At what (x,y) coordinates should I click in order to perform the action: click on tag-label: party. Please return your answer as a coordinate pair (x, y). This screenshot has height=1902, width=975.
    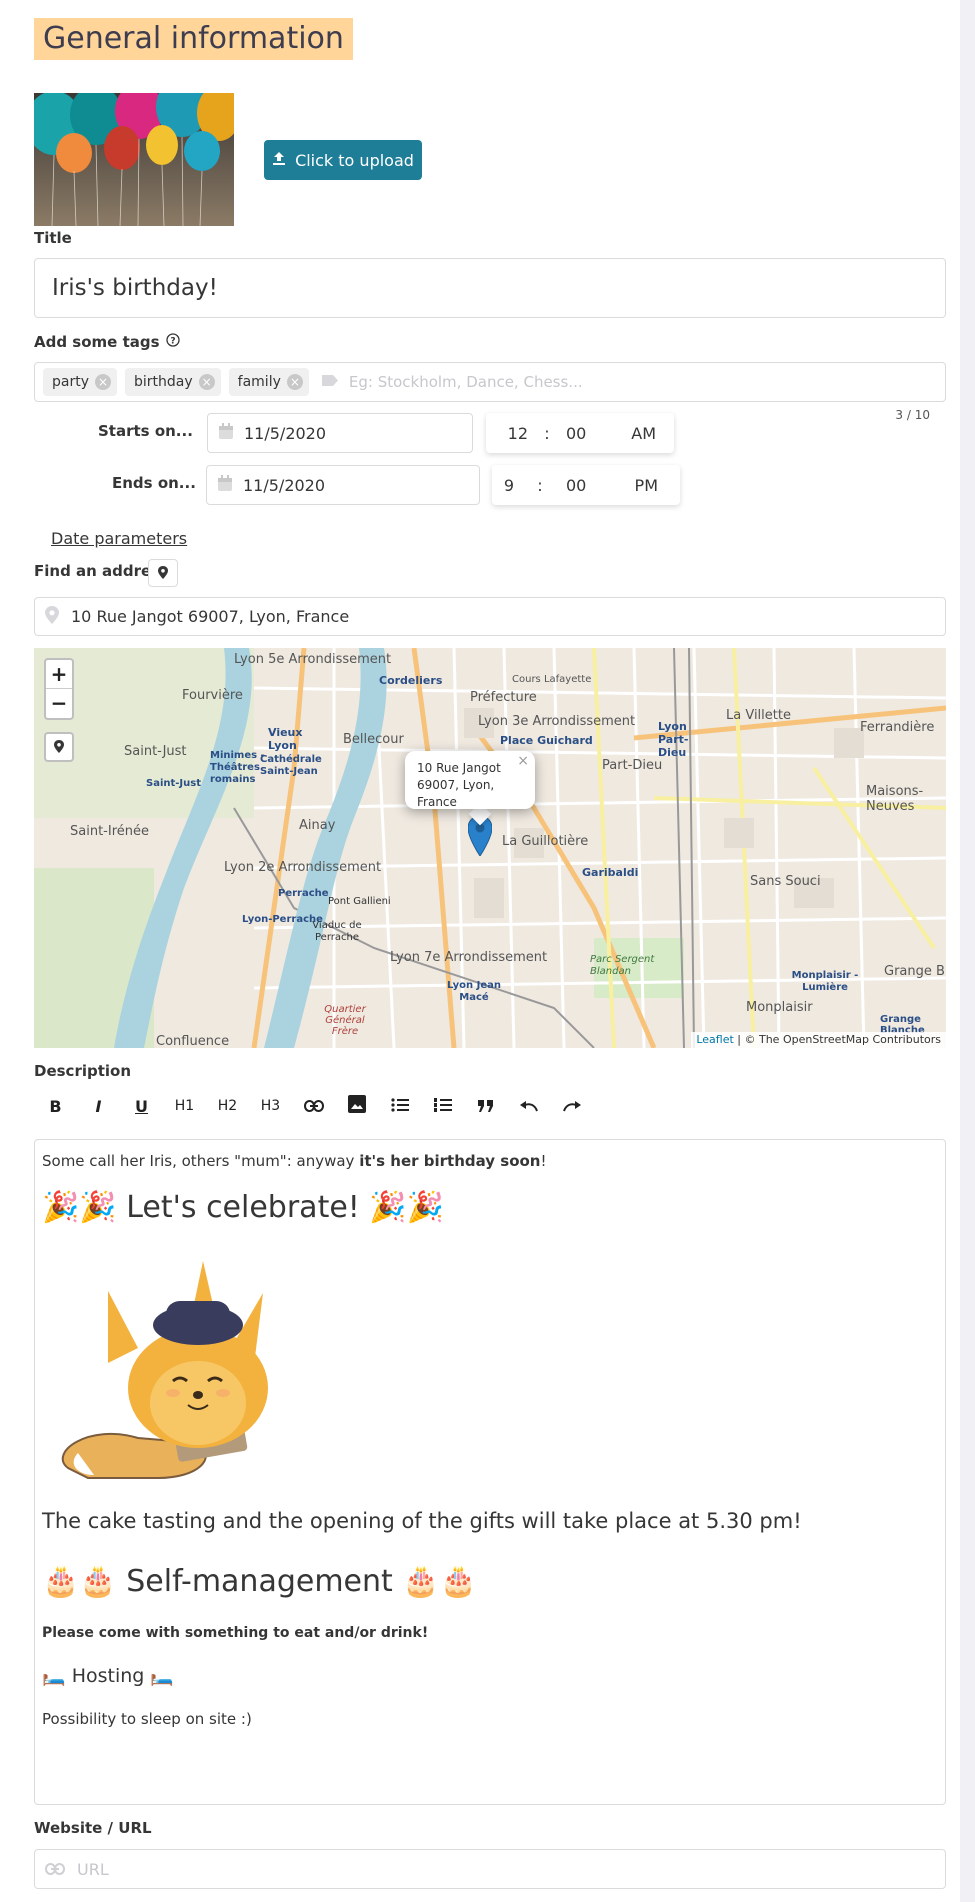
    Looking at the image, I should click on (70, 382).